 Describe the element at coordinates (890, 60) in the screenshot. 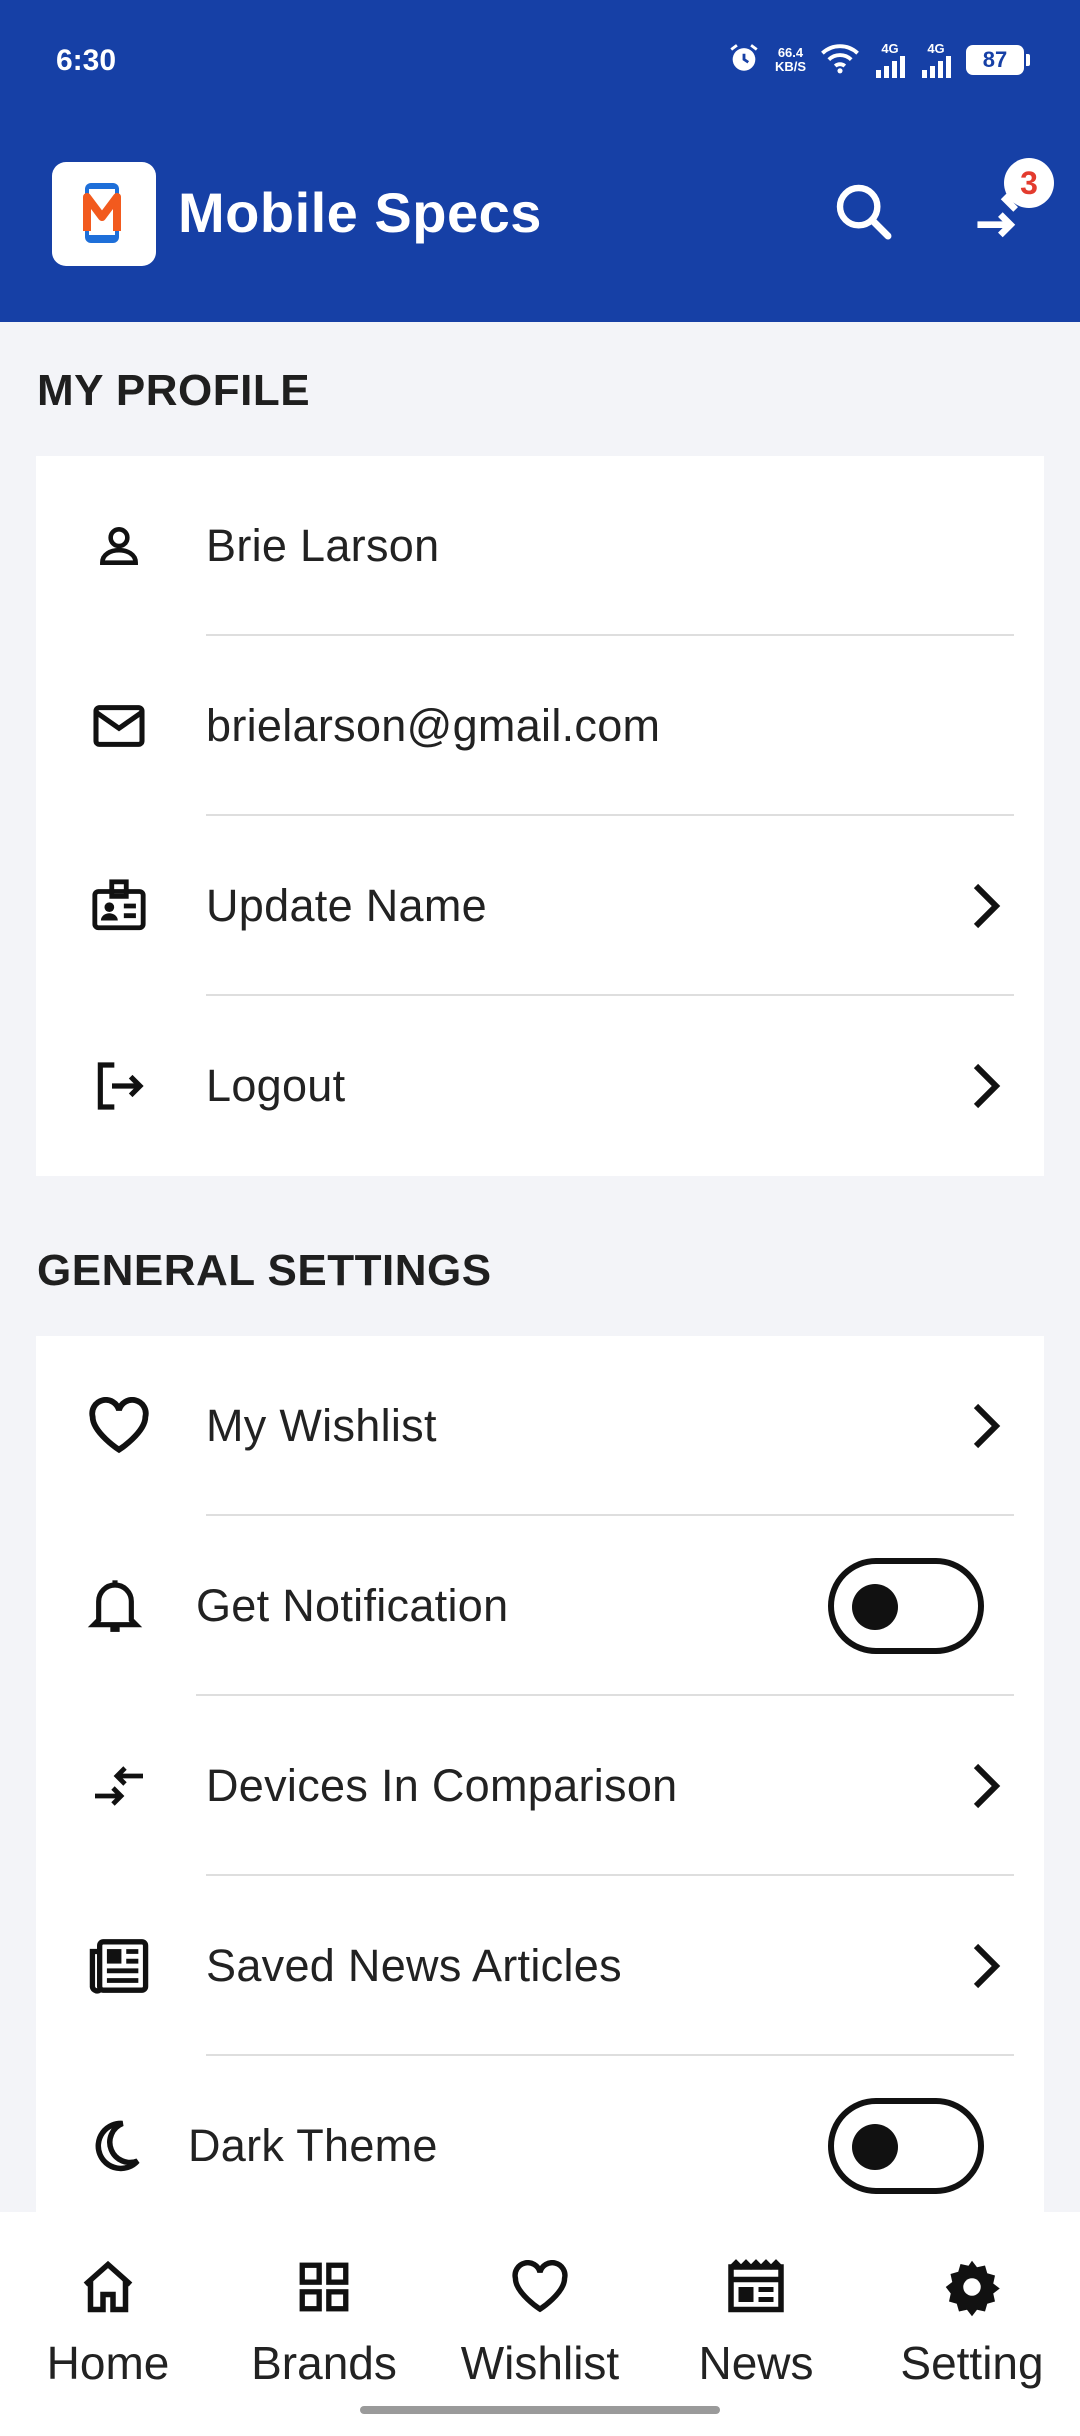

I see `cell-signal-1: 4G` at that location.